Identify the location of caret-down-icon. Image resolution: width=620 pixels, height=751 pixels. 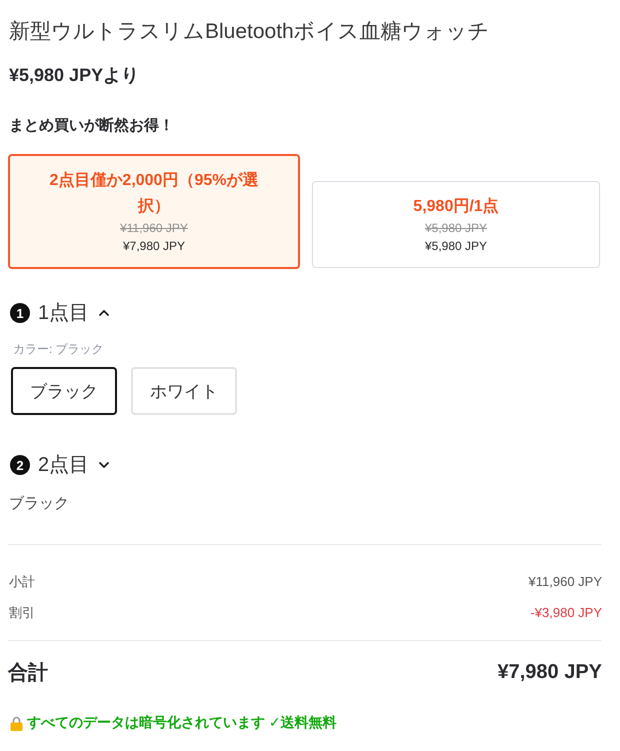
(104, 465).